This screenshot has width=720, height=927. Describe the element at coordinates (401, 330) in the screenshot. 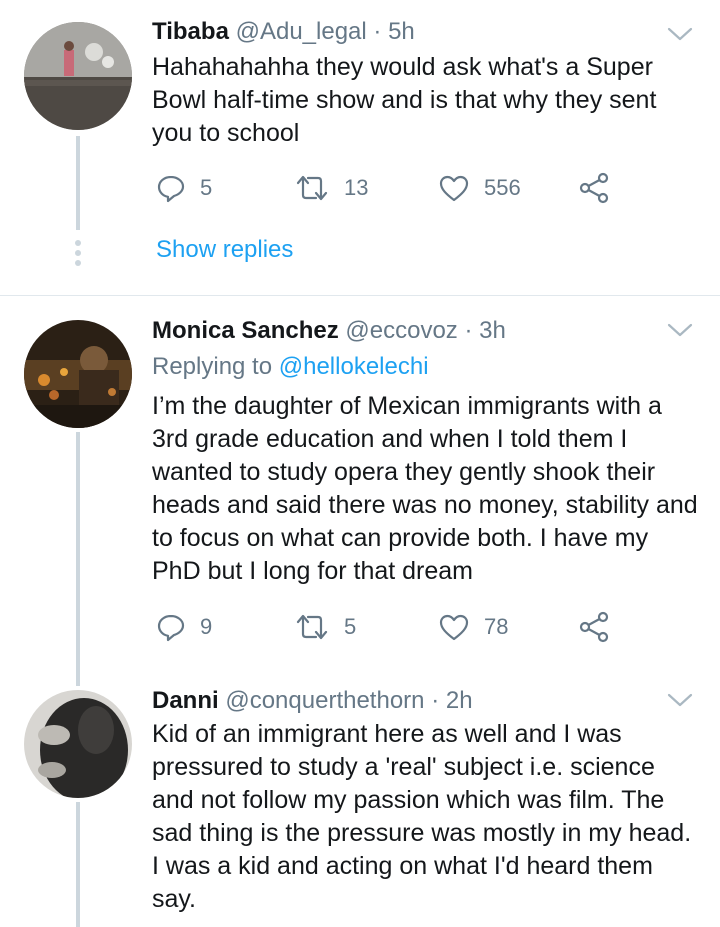

I see `user-handle: @eccovoz` at that location.